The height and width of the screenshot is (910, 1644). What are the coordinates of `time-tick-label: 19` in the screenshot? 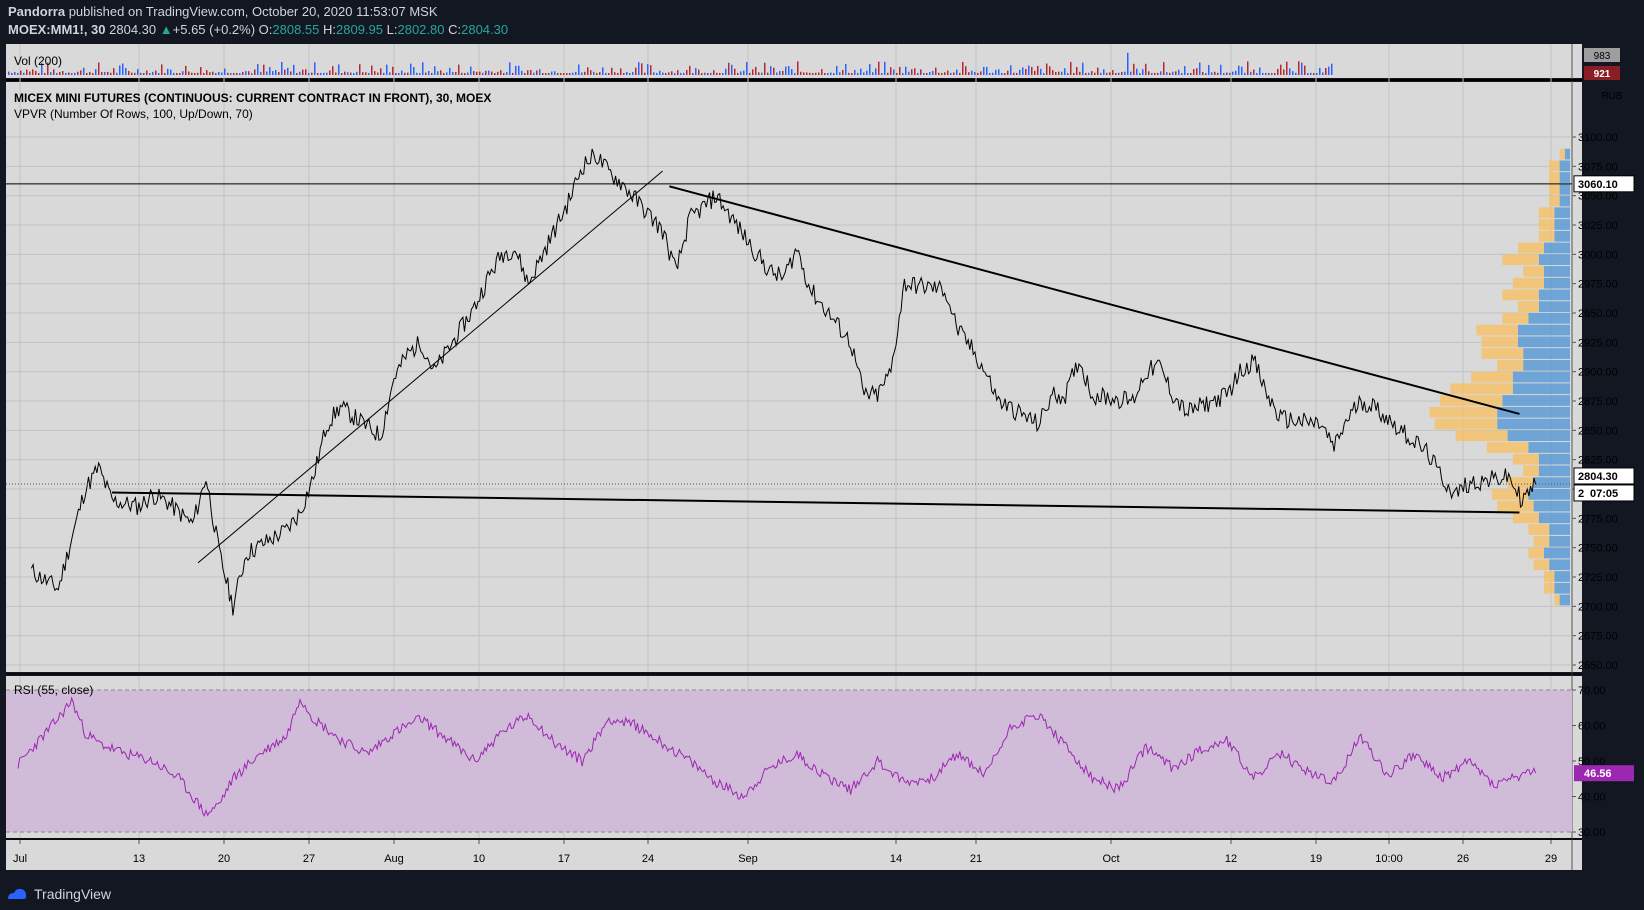 It's located at (1316, 859).